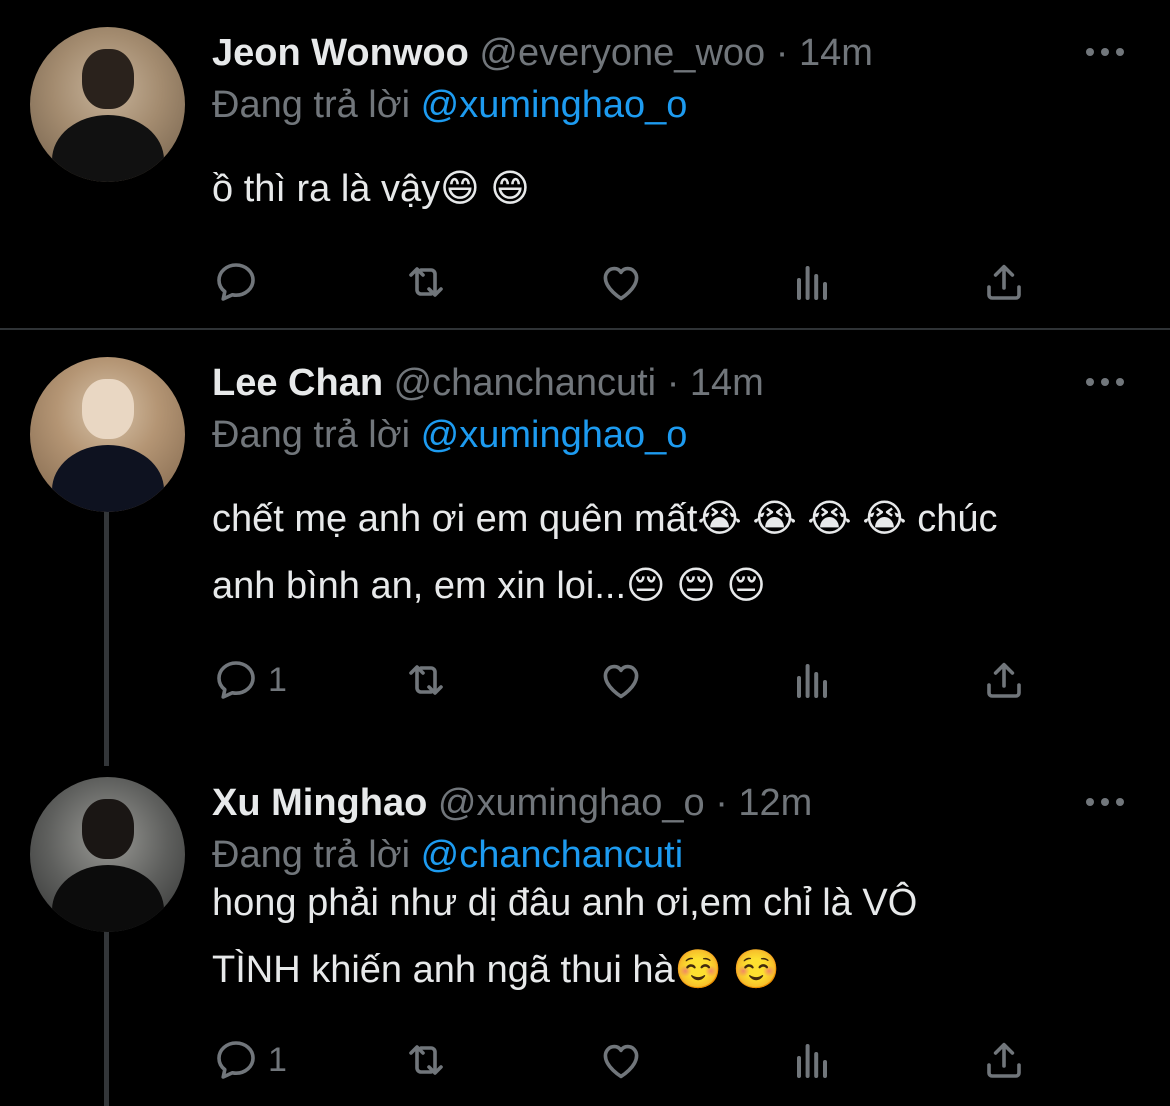  What do you see at coordinates (662, 189) in the screenshot?
I see `tweet-text: ồ thì ra là vậy😄 😄` at bounding box center [662, 189].